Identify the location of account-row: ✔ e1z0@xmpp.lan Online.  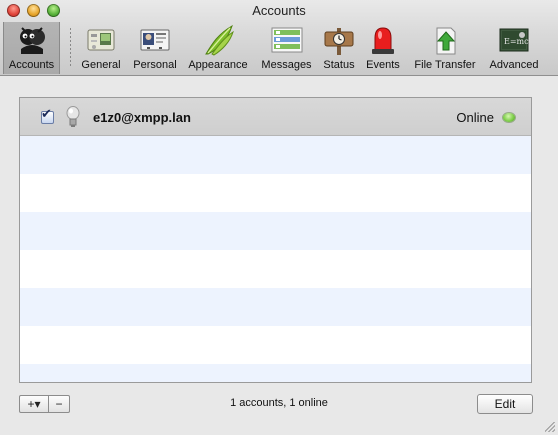
(275, 117).